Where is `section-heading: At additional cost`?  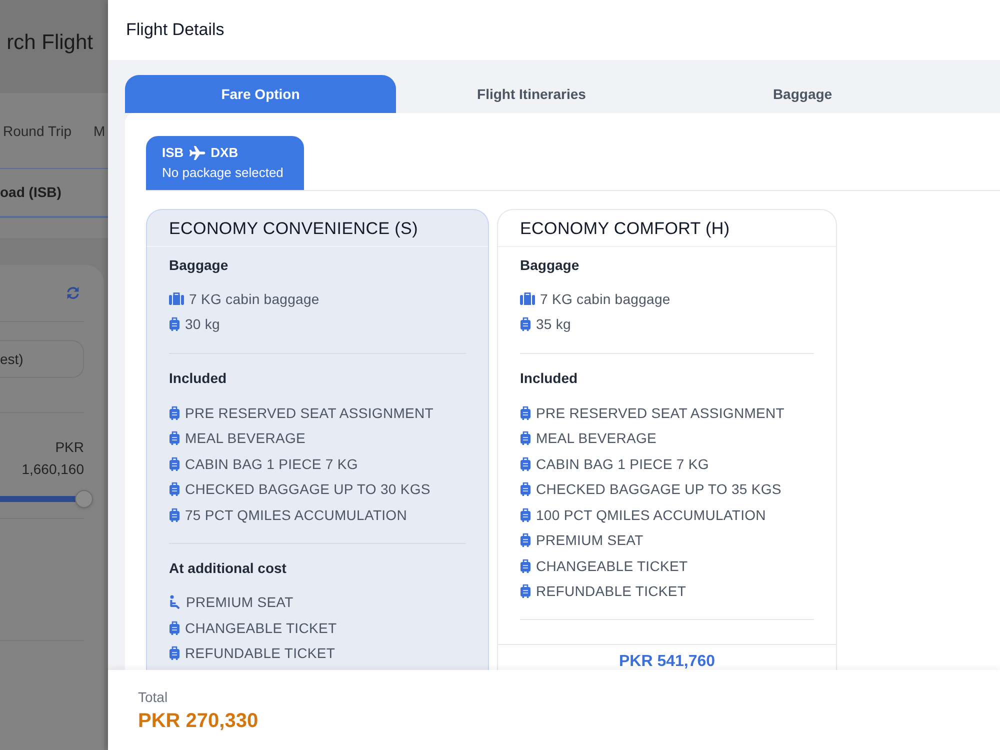
section-heading: At additional cost is located at coordinates (228, 568).